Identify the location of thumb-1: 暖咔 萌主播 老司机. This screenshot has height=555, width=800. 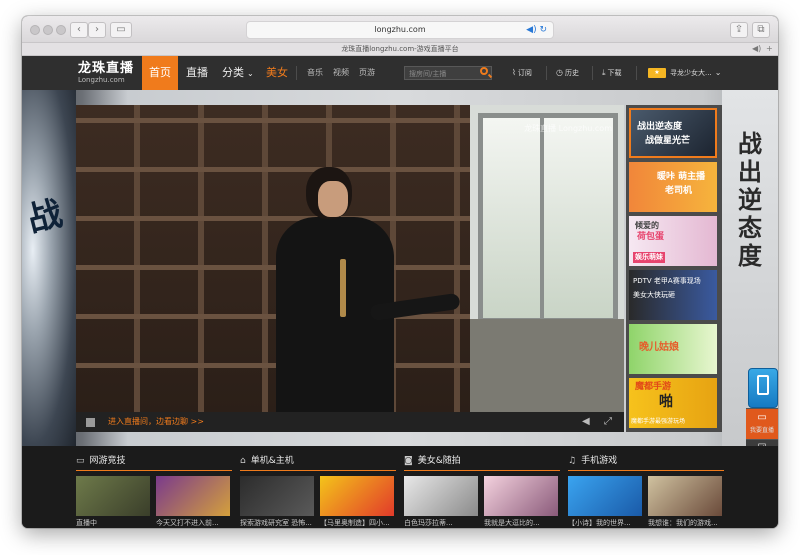
(673, 187).